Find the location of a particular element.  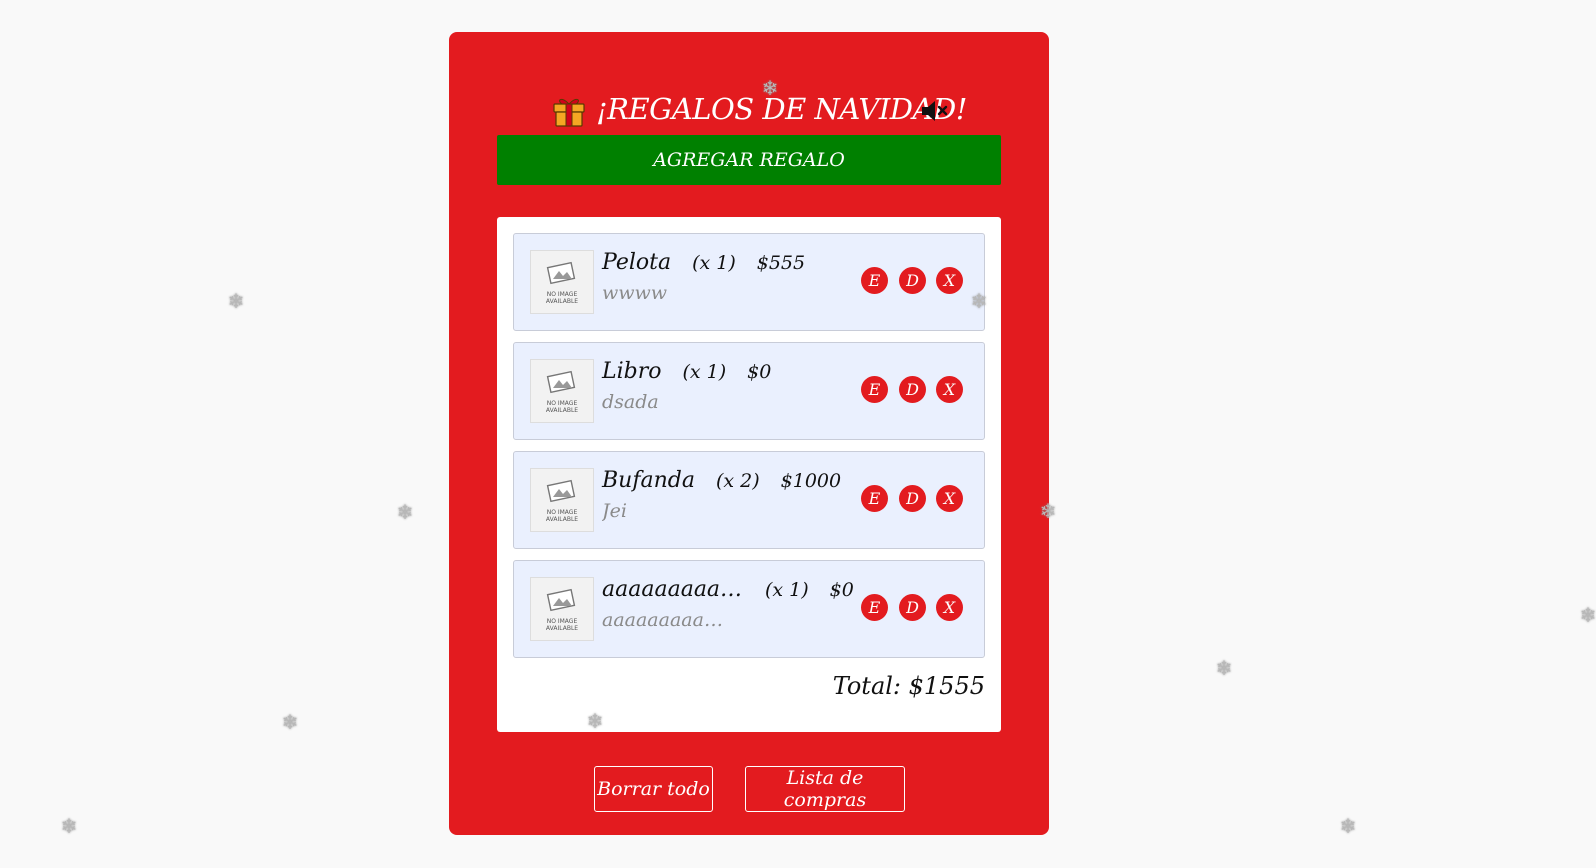

gift-summary: aaaaaaaaaaa... (x 1) $0 is located at coordinates (728, 589).